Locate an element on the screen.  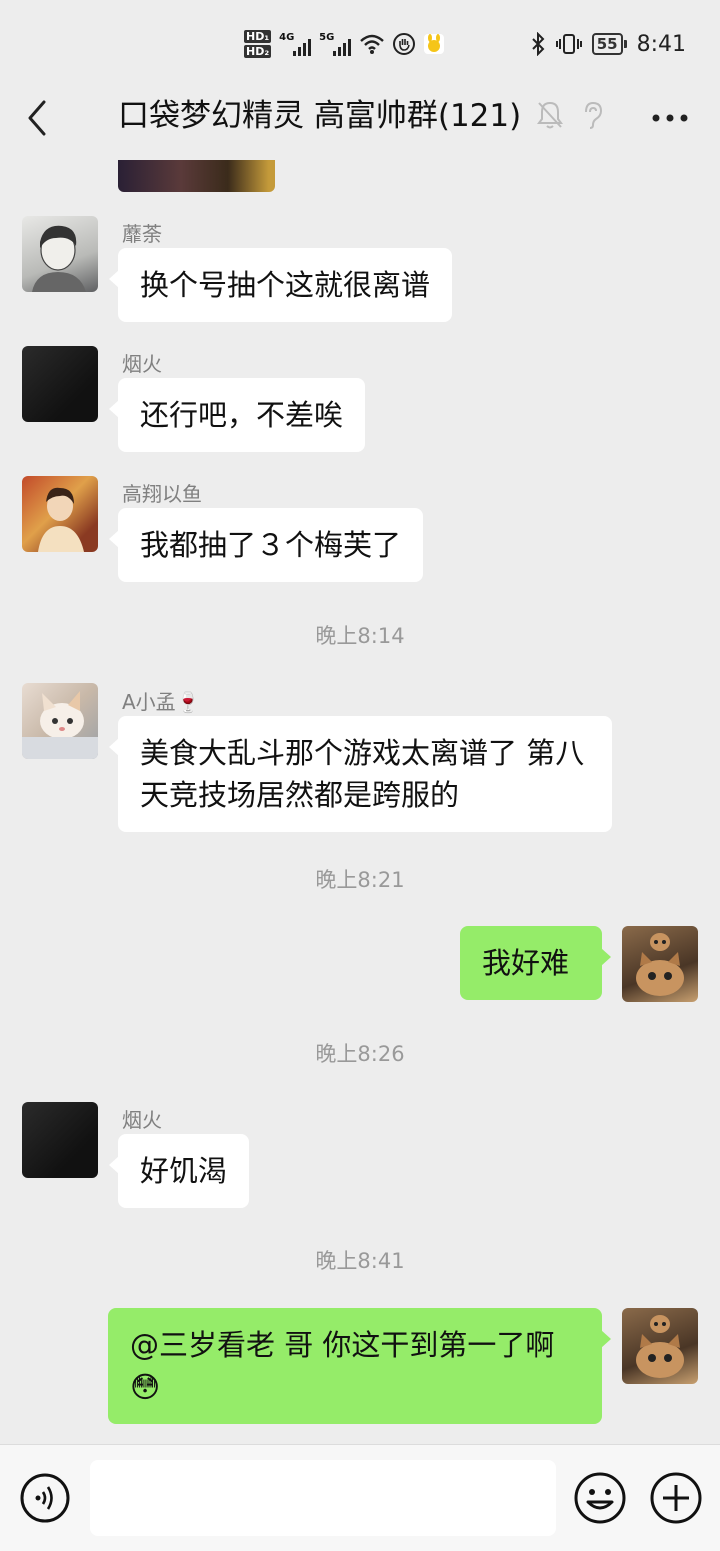
hand-icon is located at coordinates (404, 44).